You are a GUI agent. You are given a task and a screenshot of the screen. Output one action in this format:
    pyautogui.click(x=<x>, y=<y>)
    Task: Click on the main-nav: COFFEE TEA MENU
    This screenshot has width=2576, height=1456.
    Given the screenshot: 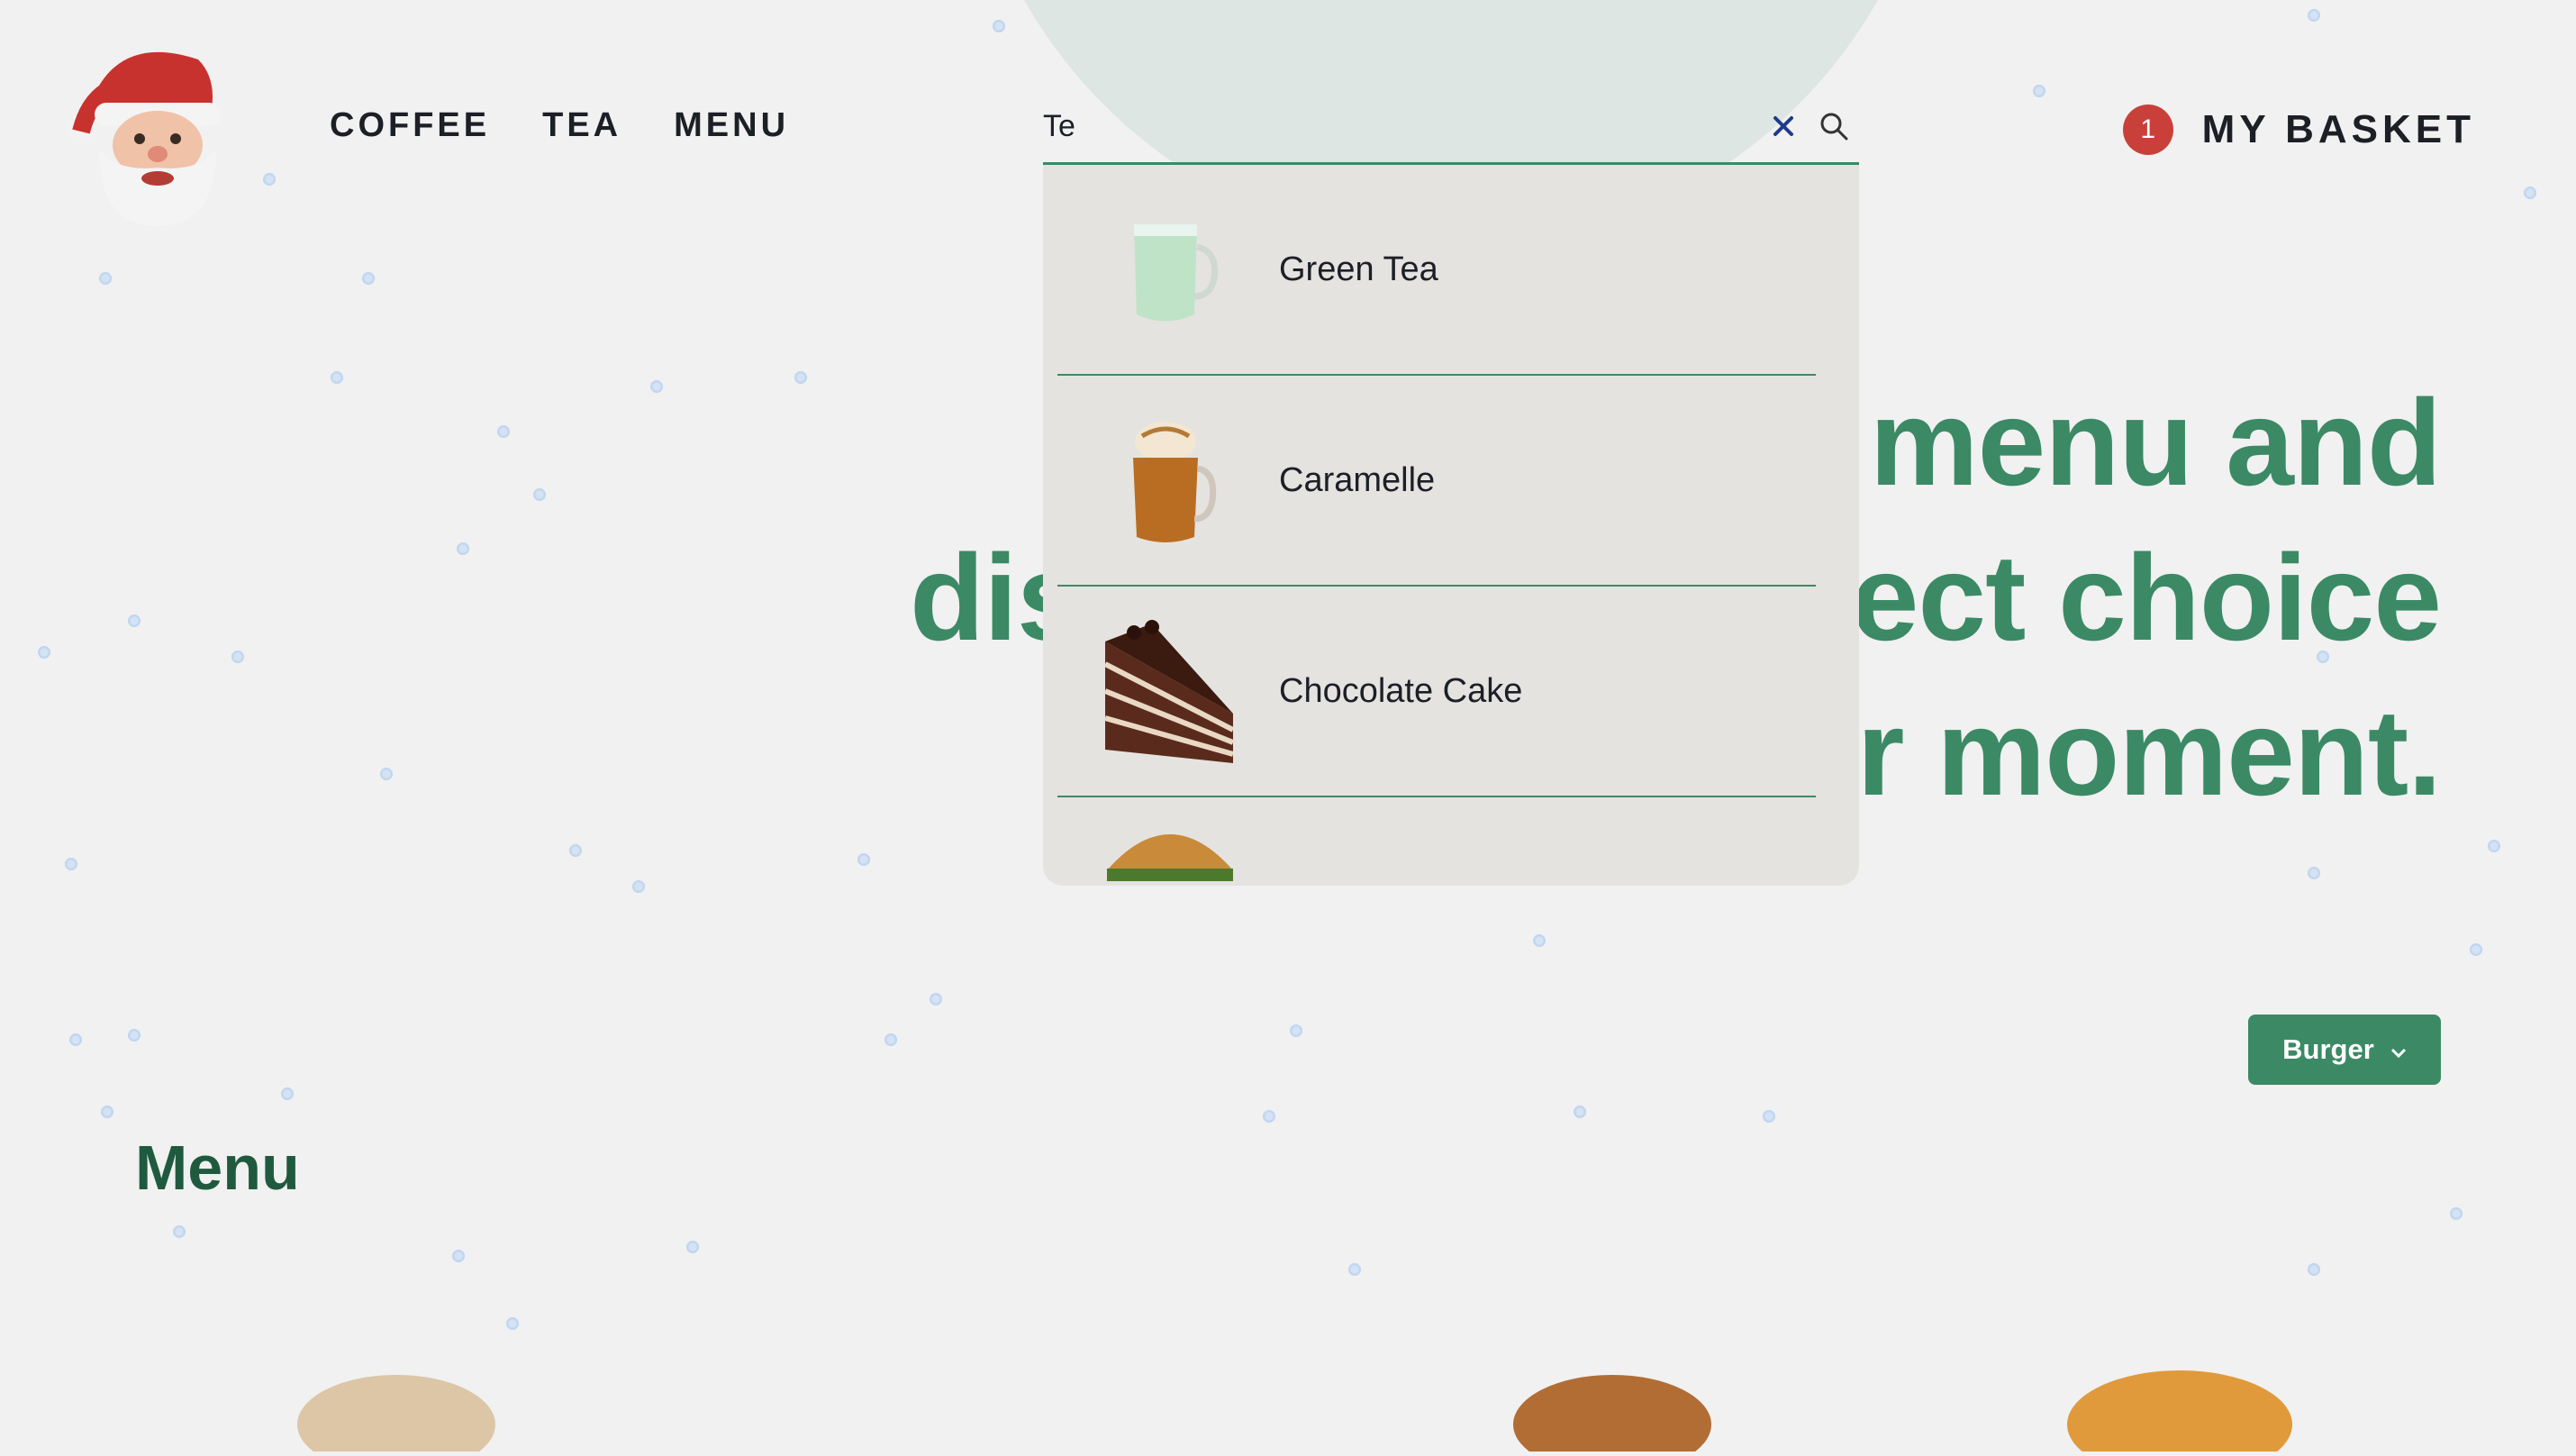 What is the action you would take?
    pyautogui.click(x=559, y=125)
    